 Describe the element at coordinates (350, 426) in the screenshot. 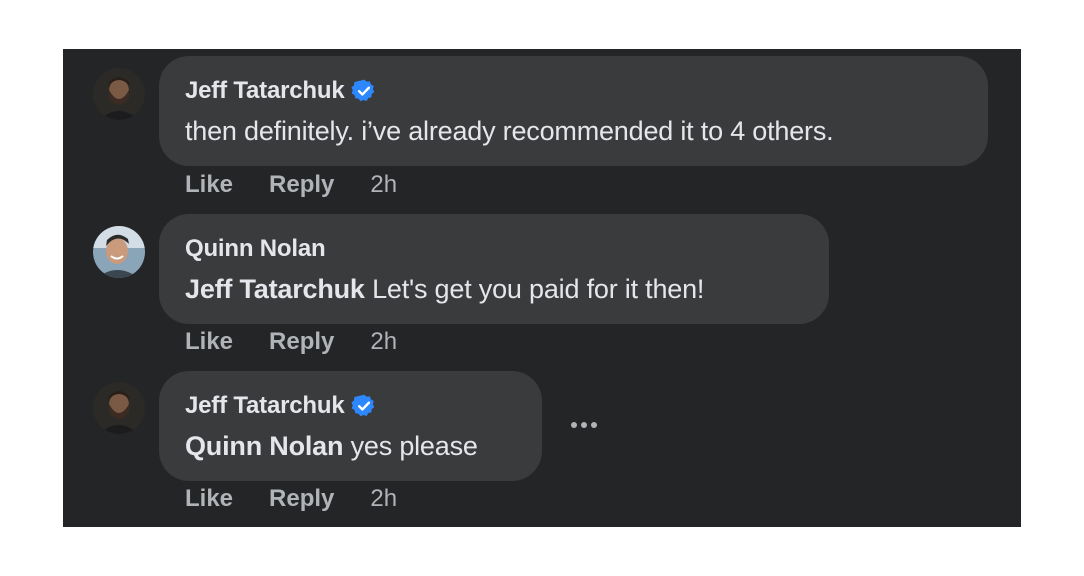

I see `comment-bubble: Jeff Tatarchuk Quinn Nolan yes please` at that location.